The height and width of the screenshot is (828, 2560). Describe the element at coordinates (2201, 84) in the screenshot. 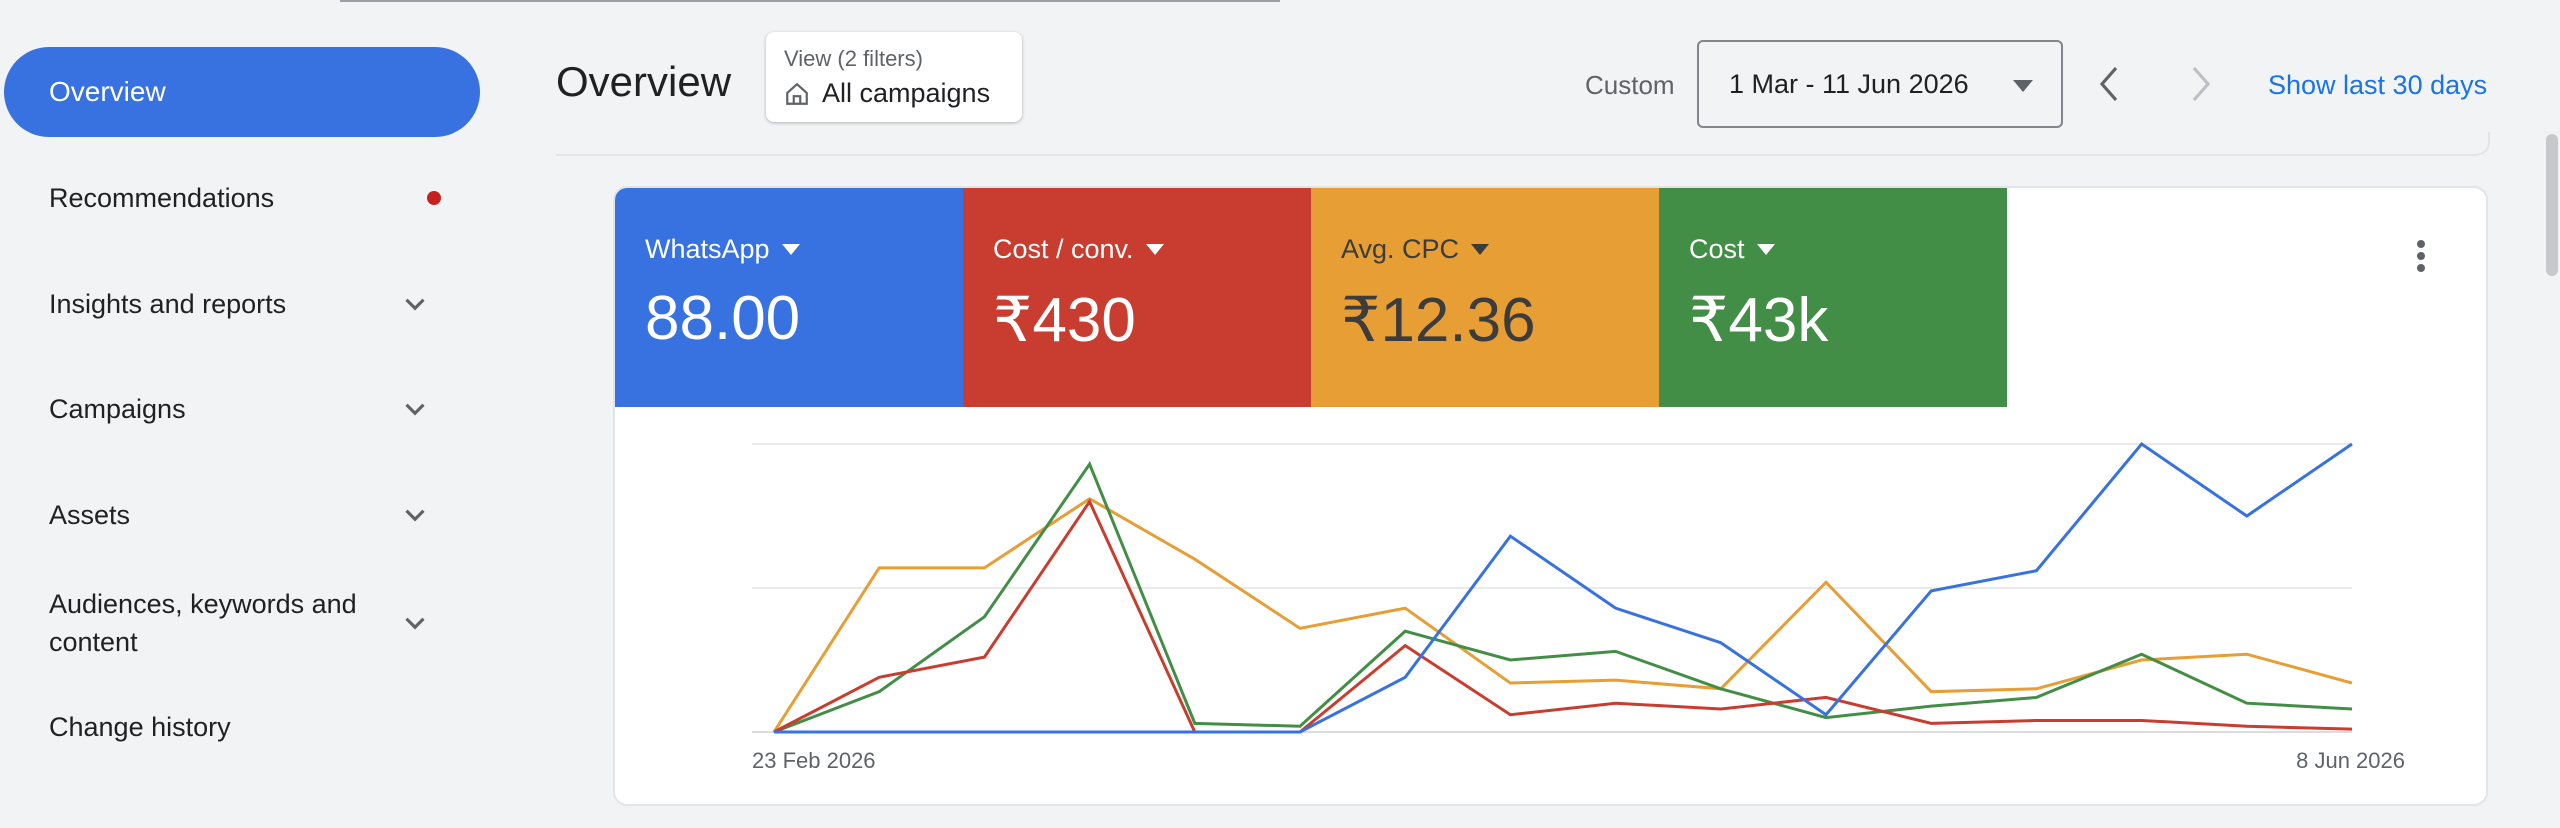

I see `next-period-button` at that location.